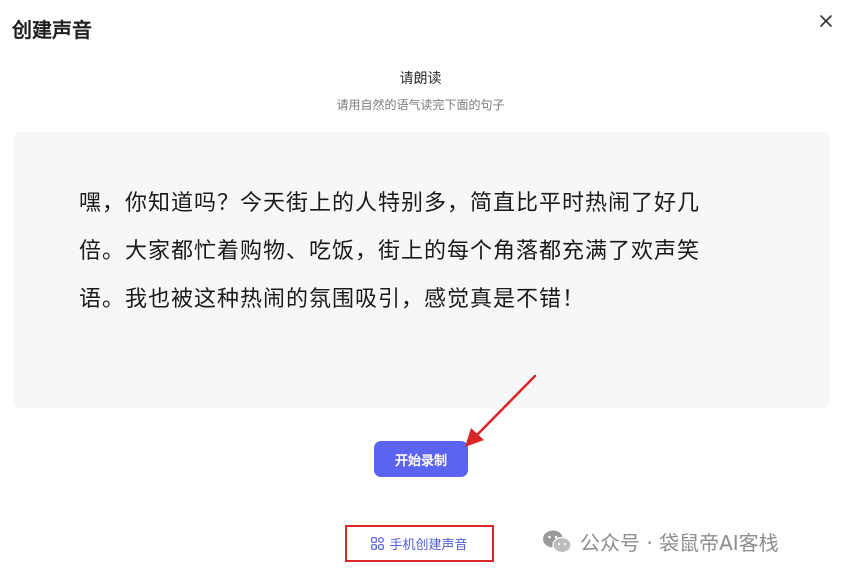  I want to click on phone-create-voice-link: 手机创建声音, so click(419, 543).